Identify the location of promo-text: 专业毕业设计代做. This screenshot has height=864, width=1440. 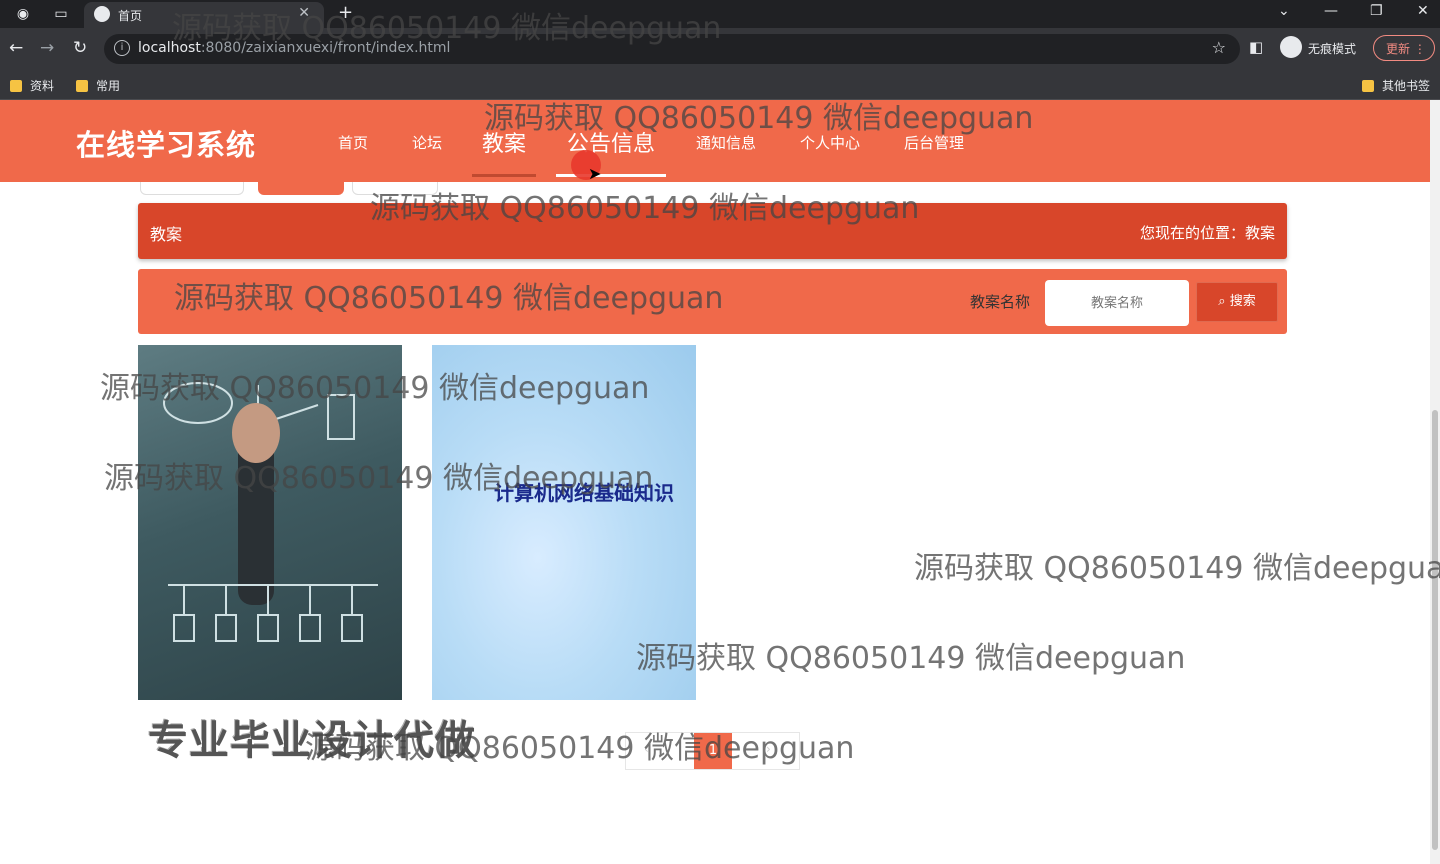
(312, 741).